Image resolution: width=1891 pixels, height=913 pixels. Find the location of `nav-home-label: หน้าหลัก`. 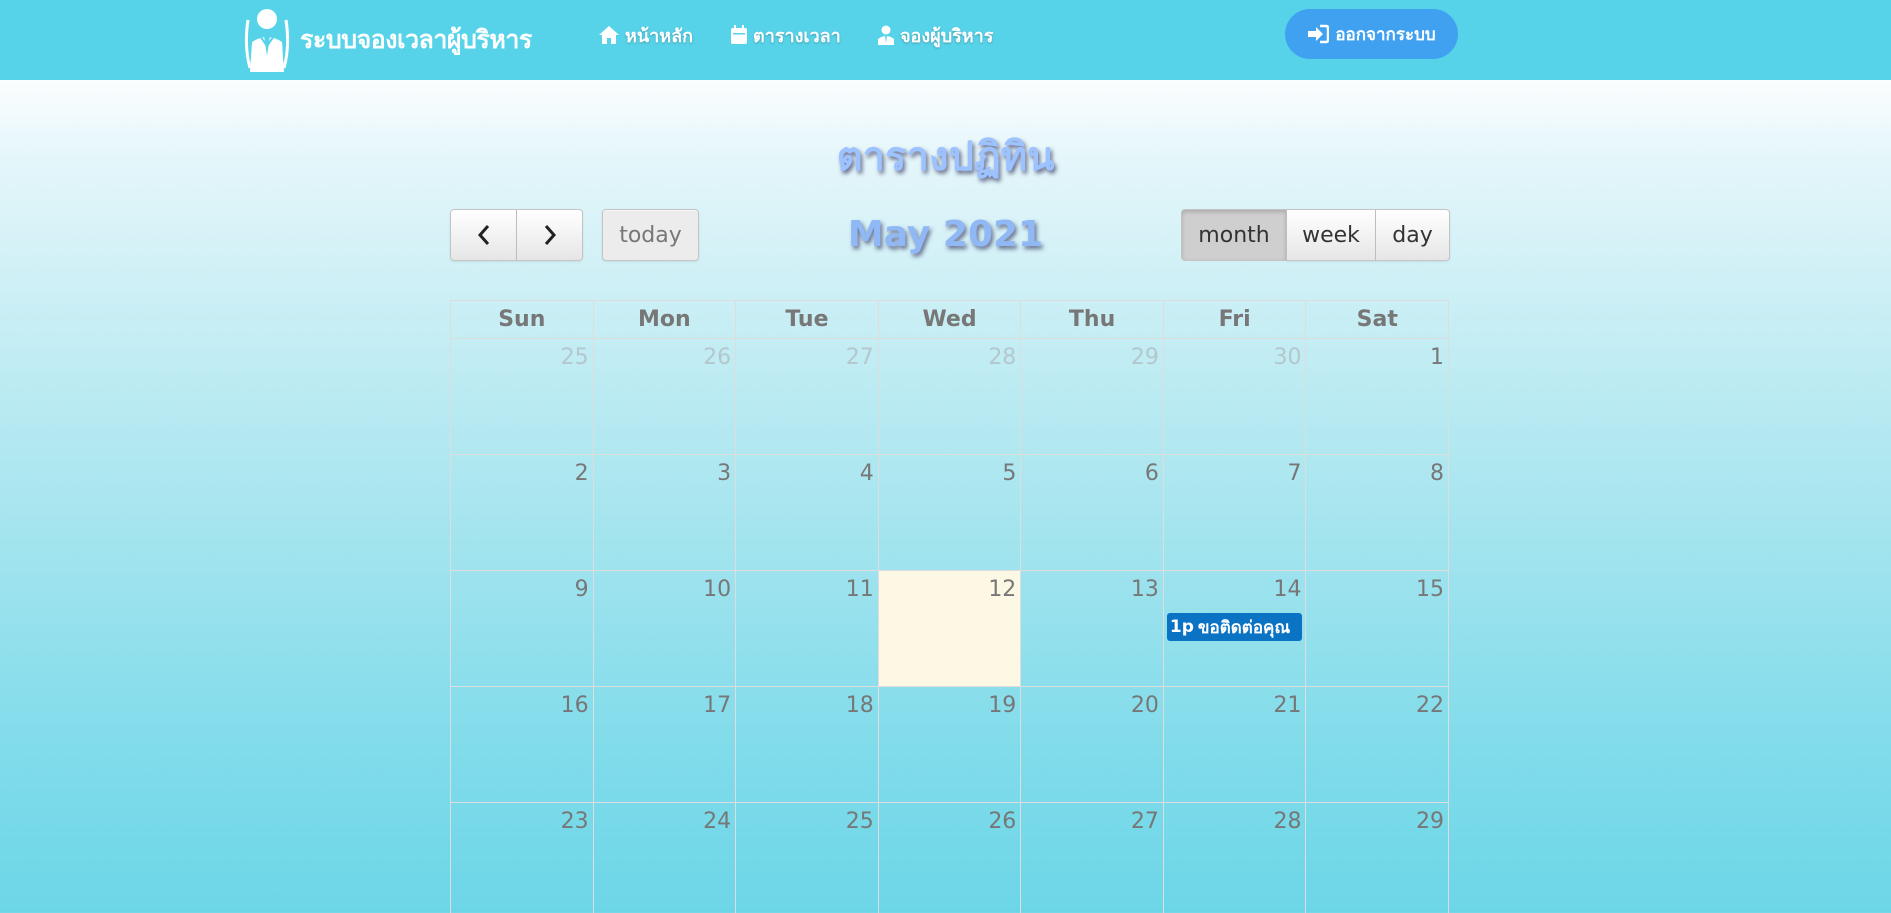

nav-home-label: หน้าหลัก is located at coordinates (659, 36).